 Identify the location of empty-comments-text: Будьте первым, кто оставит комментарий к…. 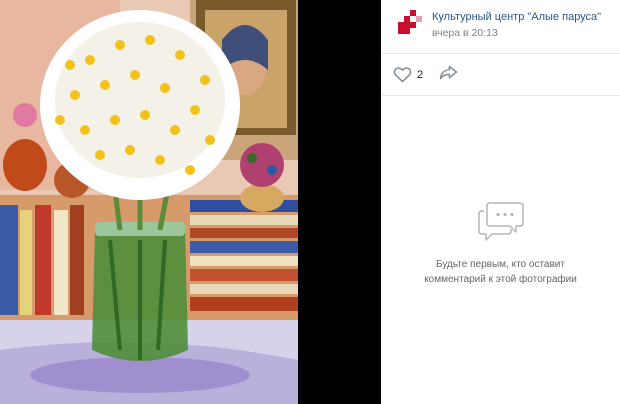
(500, 272).